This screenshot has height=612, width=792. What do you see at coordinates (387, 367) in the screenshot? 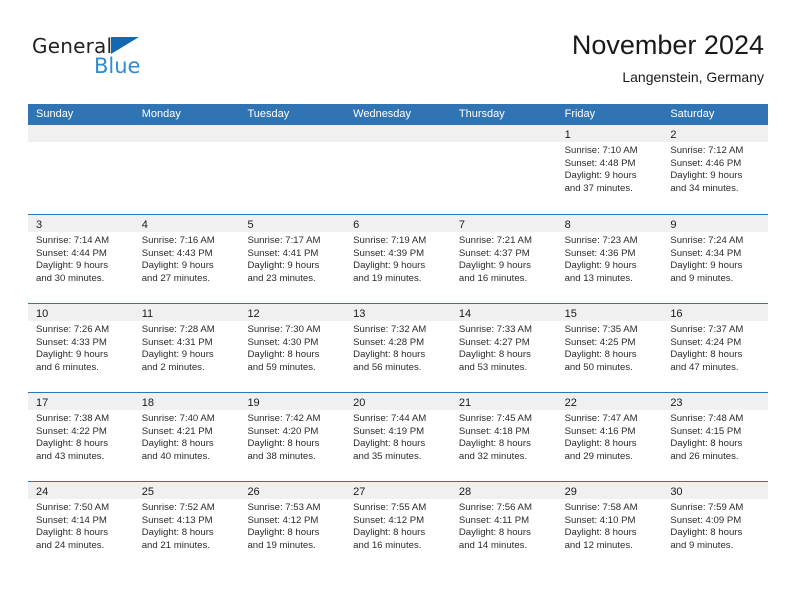
I see `daylight-duration-line2: and 56 minutes.` at bounding box center [387, 367].